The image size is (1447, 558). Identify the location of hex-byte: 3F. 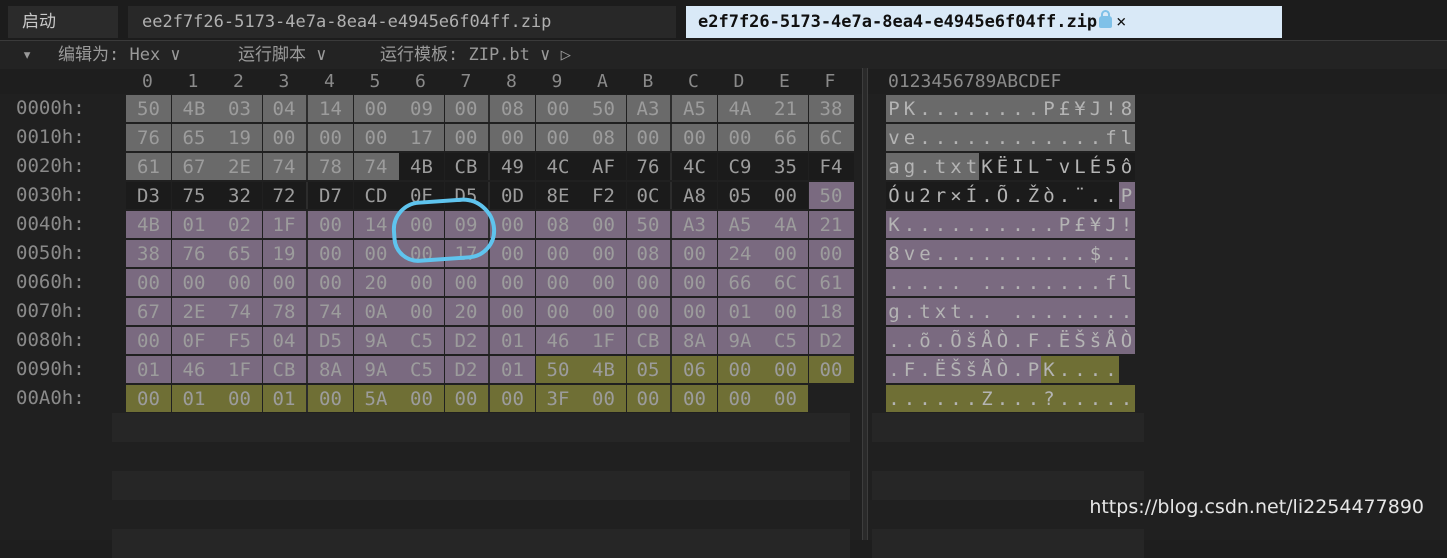
(558, 398).